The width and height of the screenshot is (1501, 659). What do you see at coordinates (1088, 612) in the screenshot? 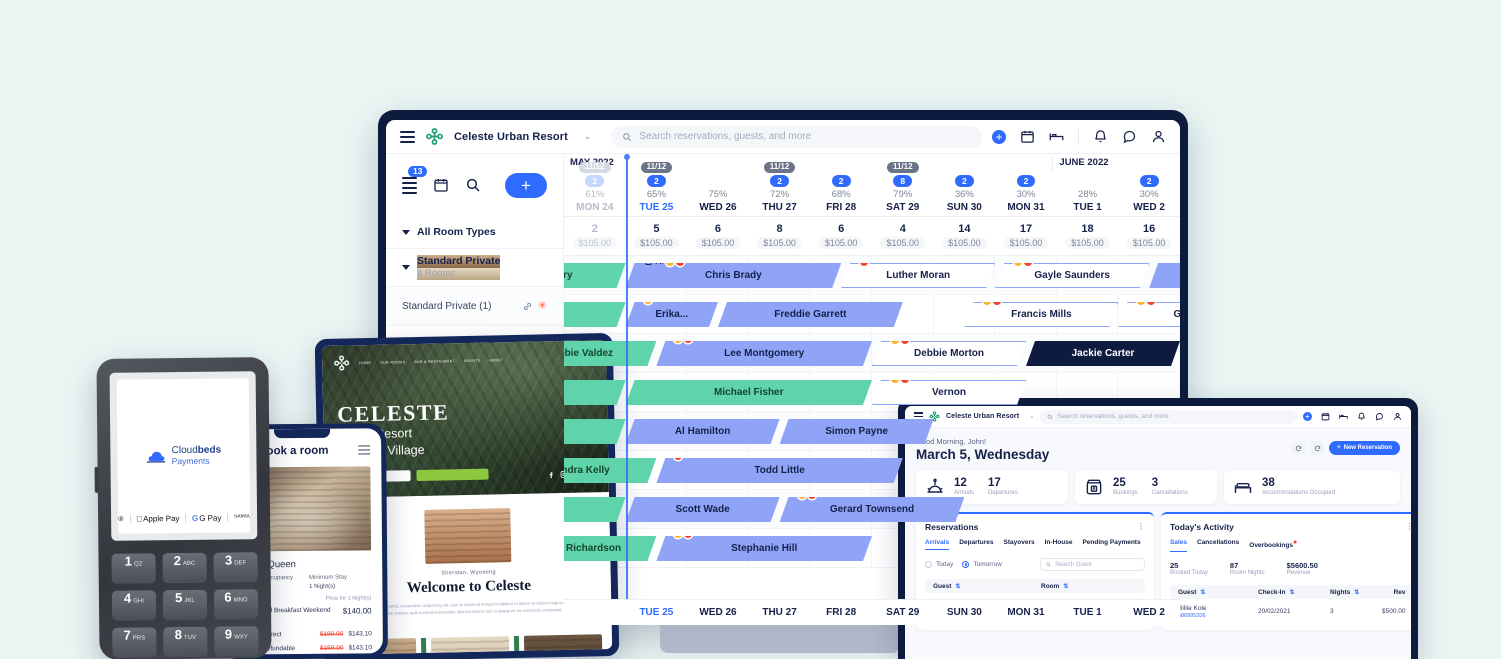
I see `bottom-day-label: TUE 1` at bounding box center [1088, 612].